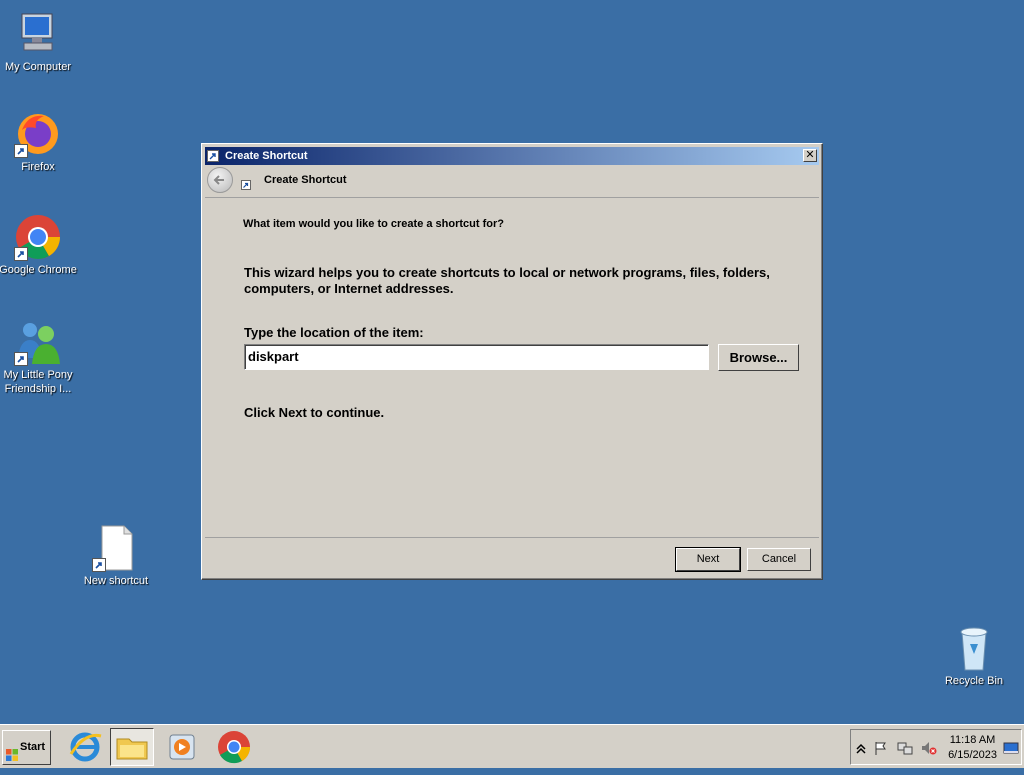 Image resolution: width=1024 pixels, height=775 pixels. I want to click on clock: 11:18 AM 6/15/2023, so click(972, 748).